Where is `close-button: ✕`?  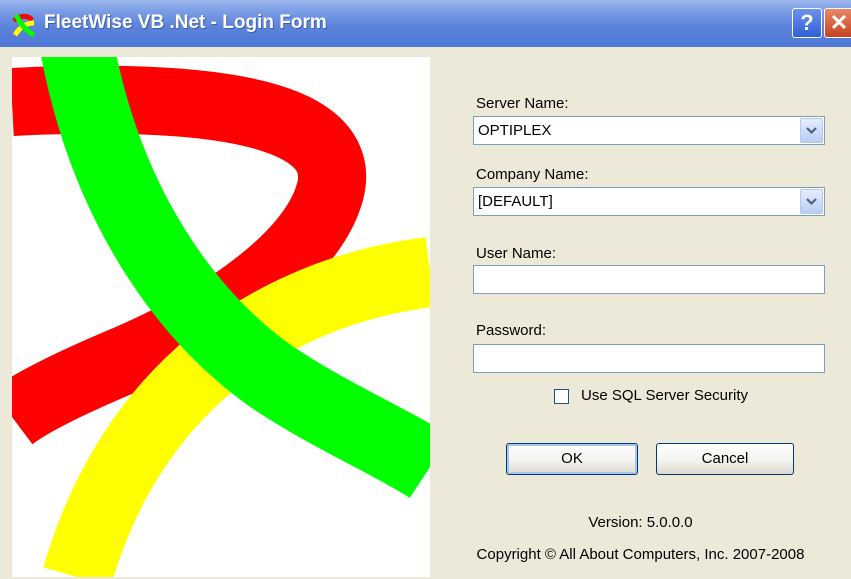 close-button: ✕ is located at coordinates (837, 23).